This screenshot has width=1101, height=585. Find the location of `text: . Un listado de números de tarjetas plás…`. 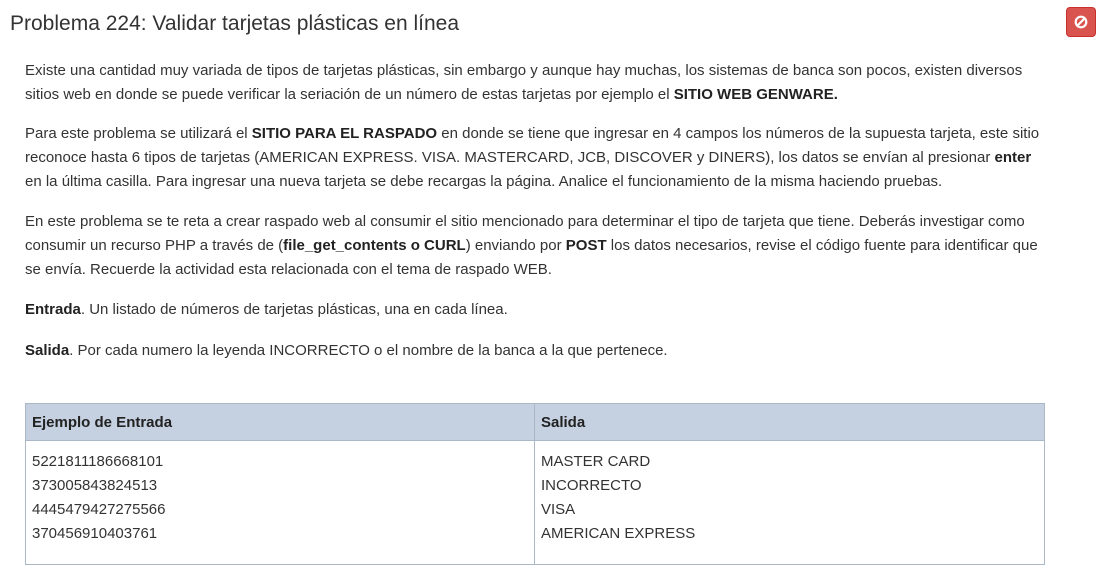

text: . Un listado de números de tarjetas plás… is located at coordinates (294, 309).